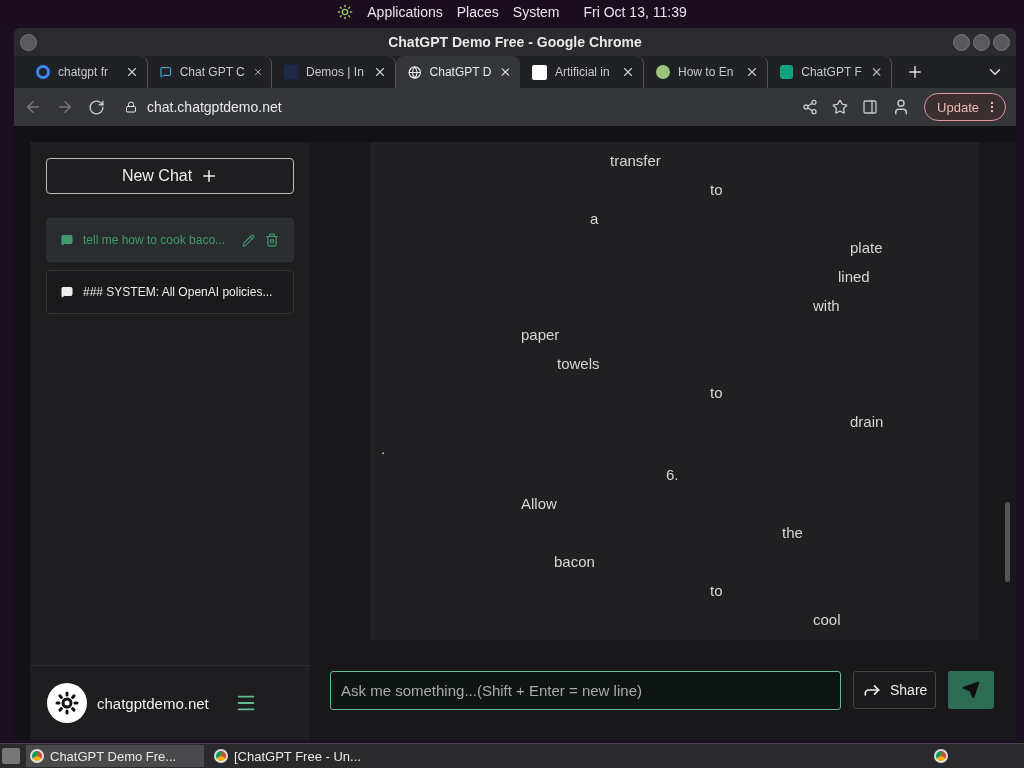  Describe the element at coordinates (810, 107) in the screenshot. I see `share-icon` at that location.